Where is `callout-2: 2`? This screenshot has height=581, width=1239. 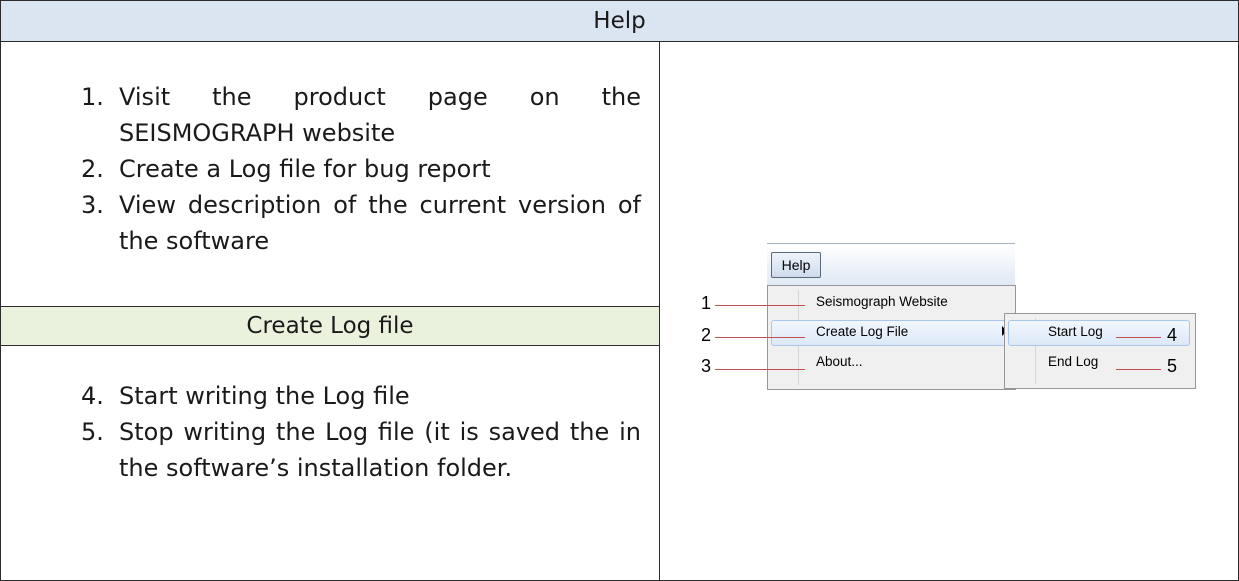 callout-2: 2 is located at coordinates (706, 335).